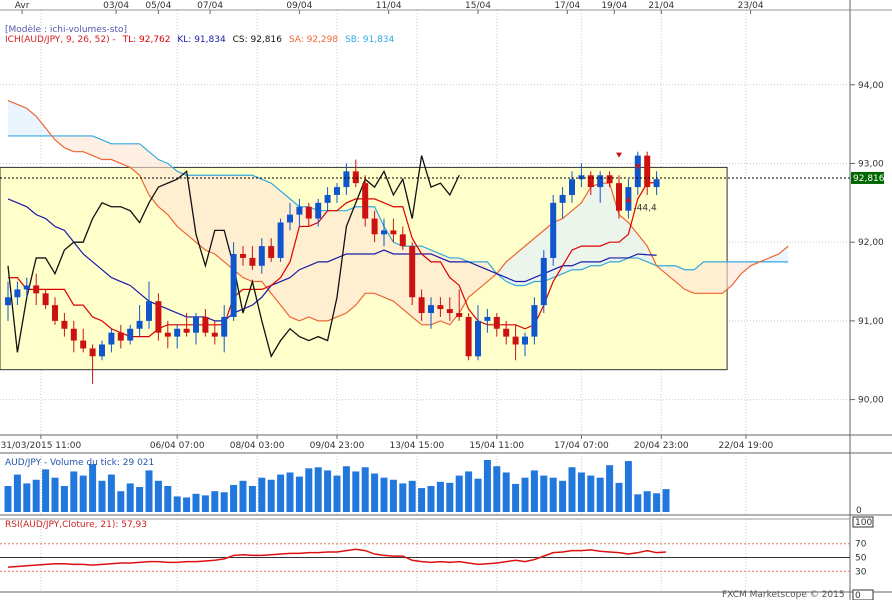 The image size is (892, 600). What do you see at coordinates (41, 446) in the screenshot?
I see `bottom-axis-label: 31/03/2015 11:00` at bounding box center [41, 446].